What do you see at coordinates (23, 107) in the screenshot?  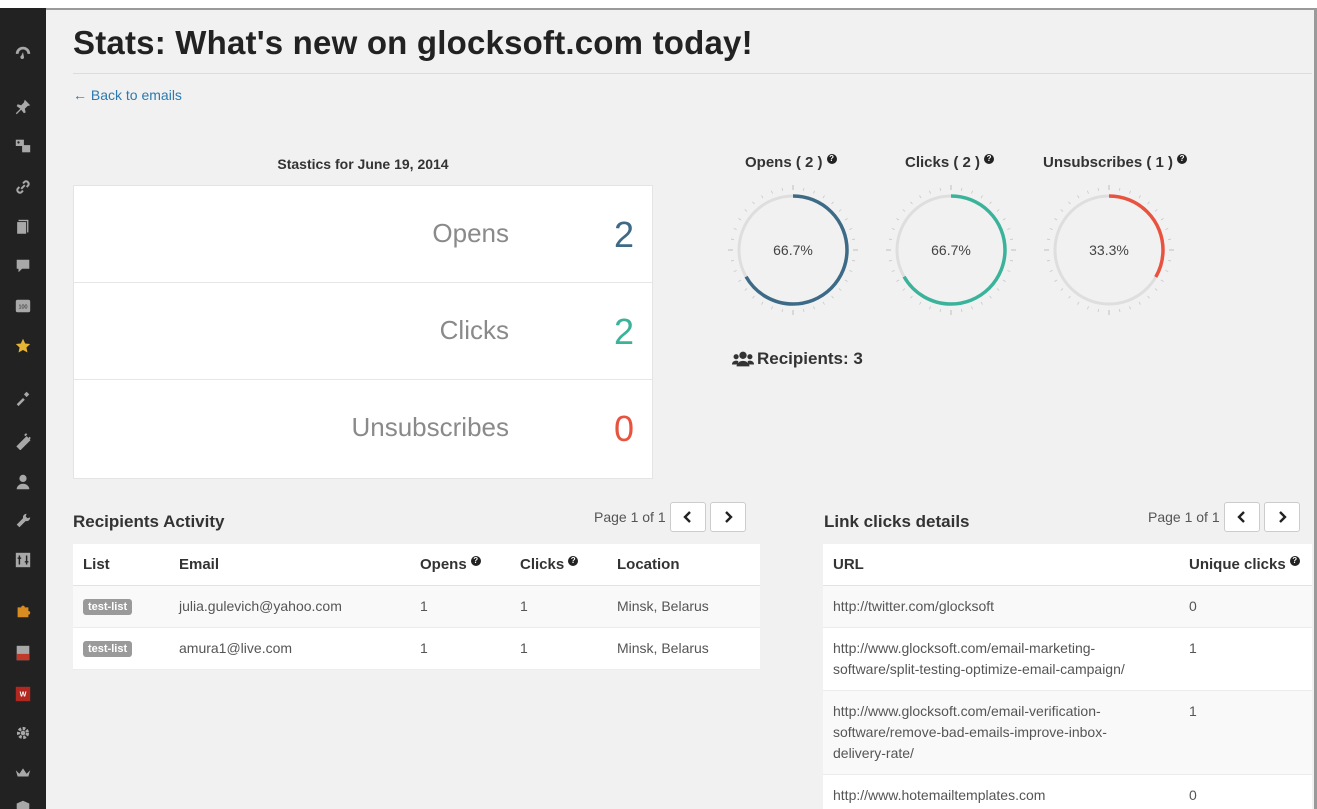 I see `pin-icon` at bounding box center [23, 107].